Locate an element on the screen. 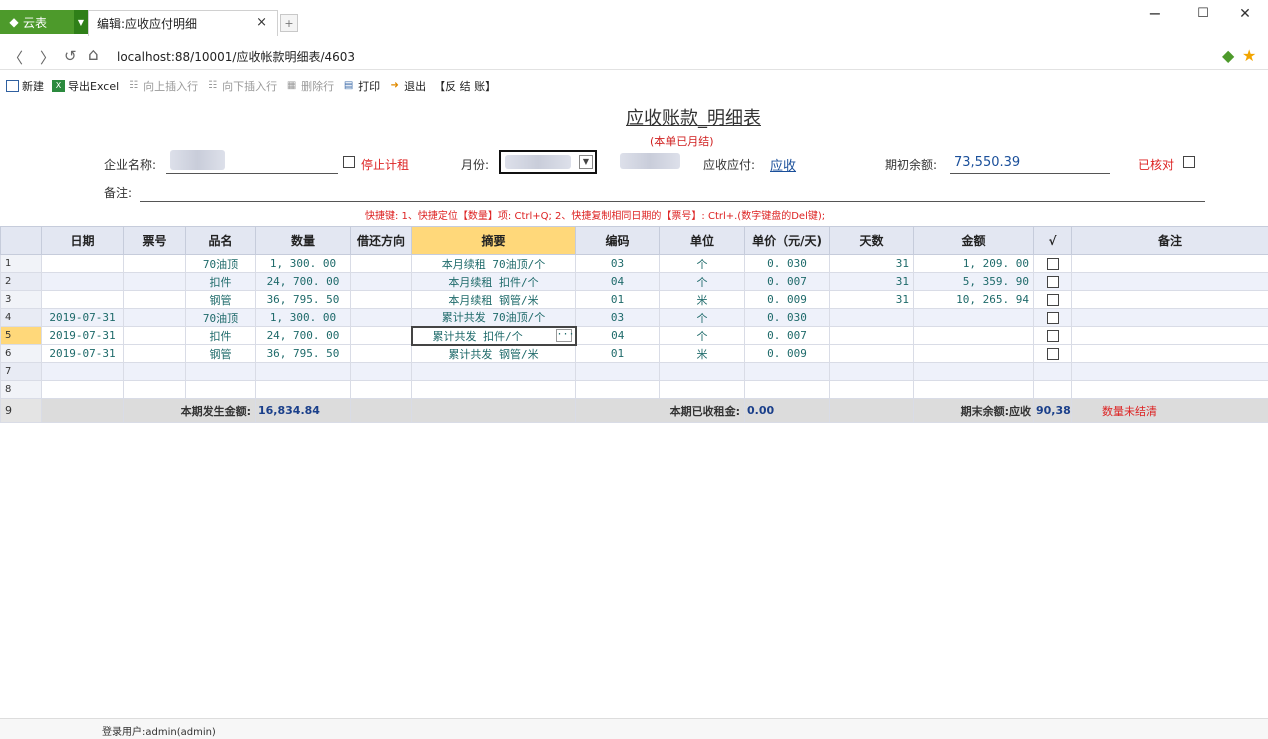 The height and width of the screenshot is (739, 1268). delete-row-button: ▦ 删除行 is located at coordinates (309, 86).